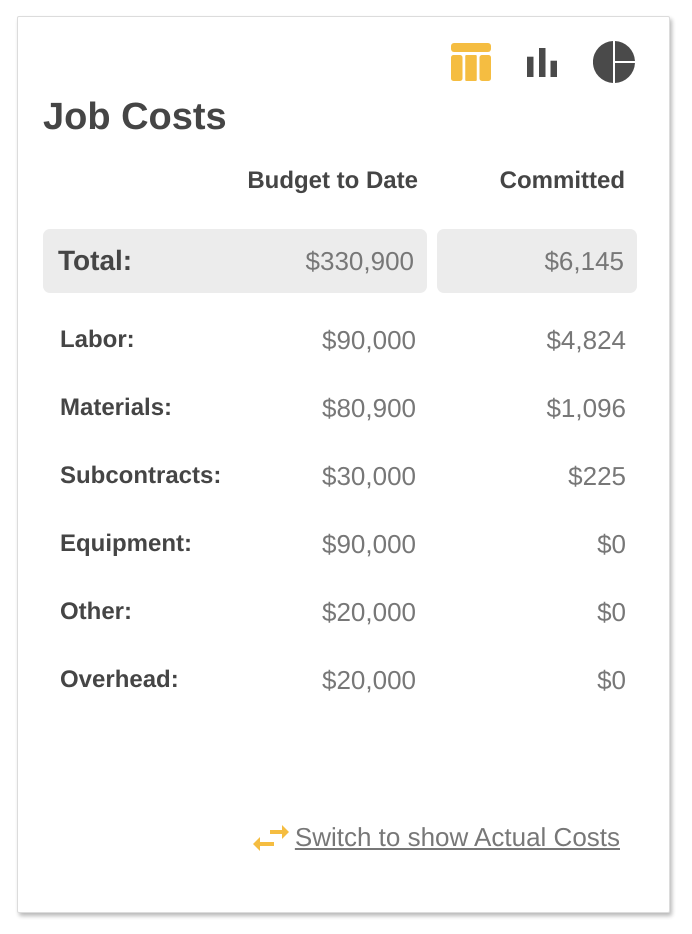 The height and width of the screenshot is (934, 692). What do you see at coordinates (96, 612) in the screenshot?
I see `cost-label: Other:` at bounding box center [96, 612].